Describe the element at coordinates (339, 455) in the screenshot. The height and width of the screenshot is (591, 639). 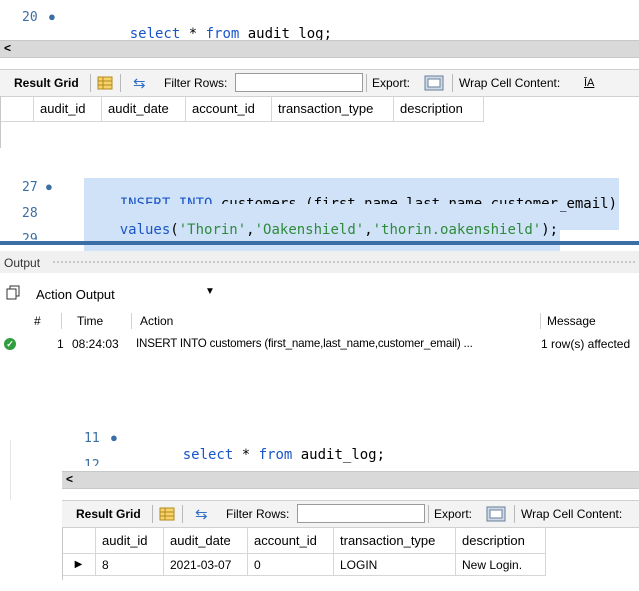
I see `sql-text: audit_log;` at that location.